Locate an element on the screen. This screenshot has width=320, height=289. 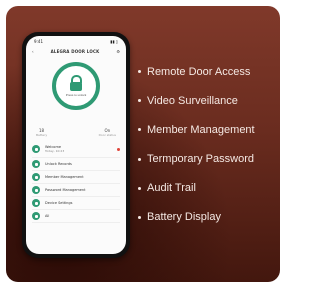
records-icon is located at coordinates (36, 164).